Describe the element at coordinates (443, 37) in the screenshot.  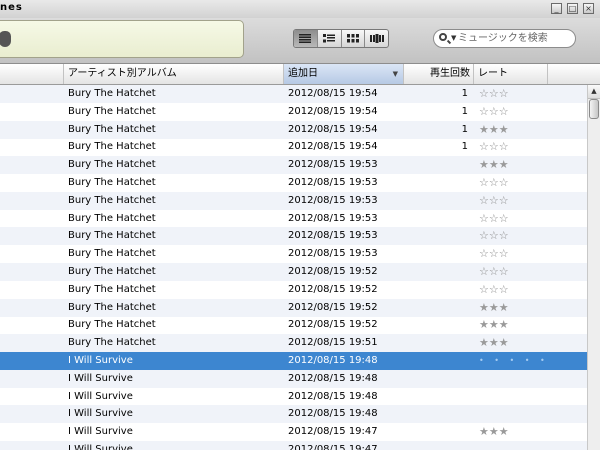
I see `search-icon` at that location.